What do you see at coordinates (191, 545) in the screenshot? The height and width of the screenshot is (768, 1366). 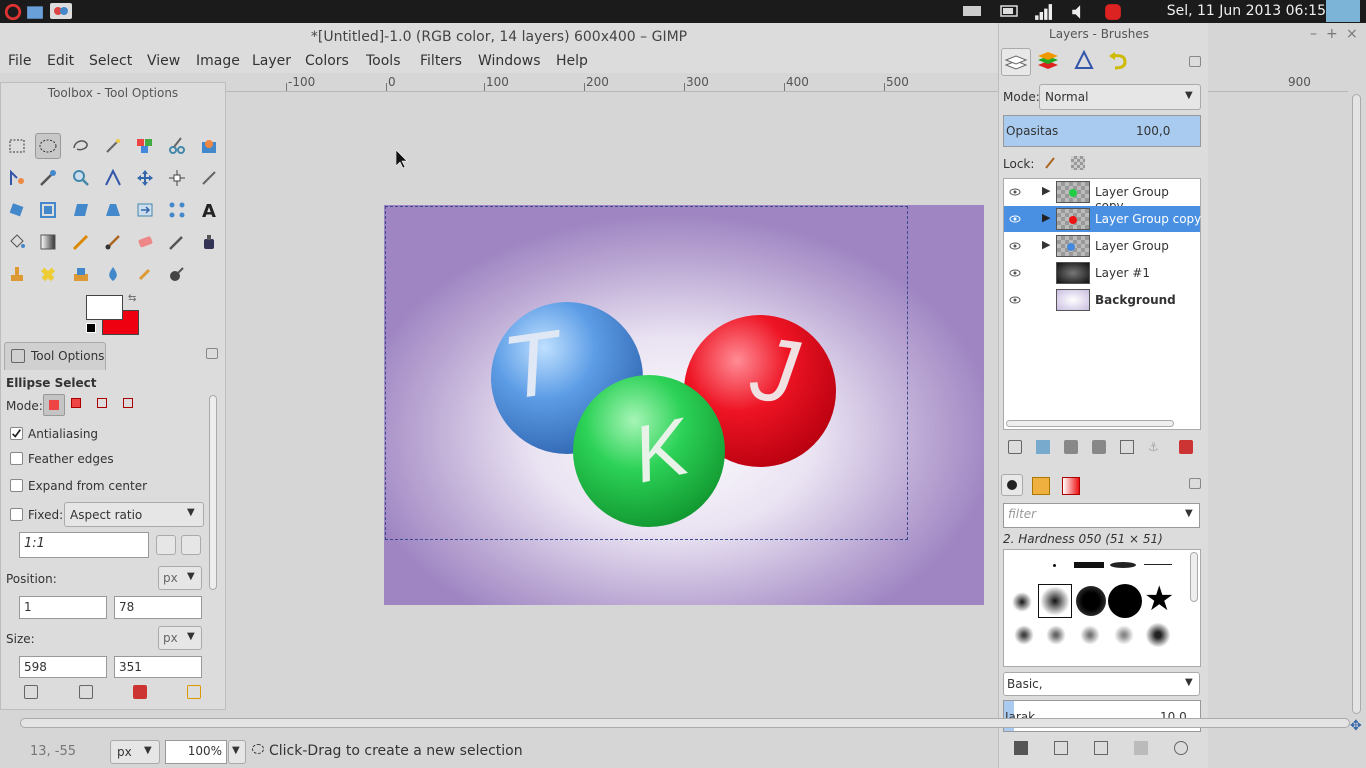 I see `landscape-icon` at bounding box center [191, 545].